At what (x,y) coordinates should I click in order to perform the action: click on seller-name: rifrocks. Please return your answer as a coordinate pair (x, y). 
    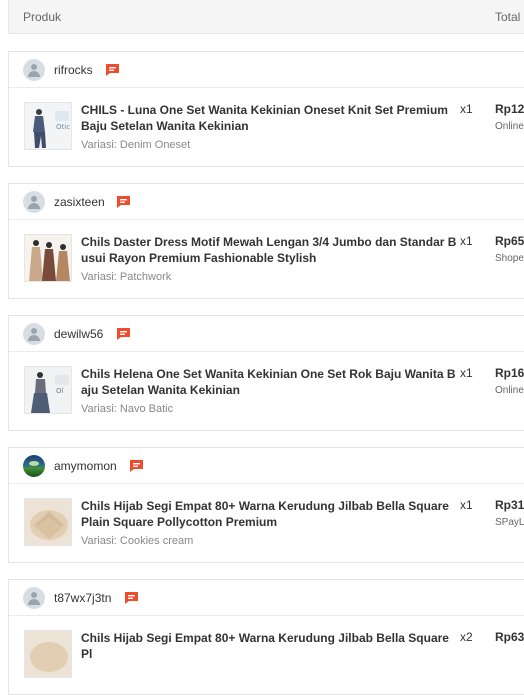
    Looking at the image, I should click on (73, 70).